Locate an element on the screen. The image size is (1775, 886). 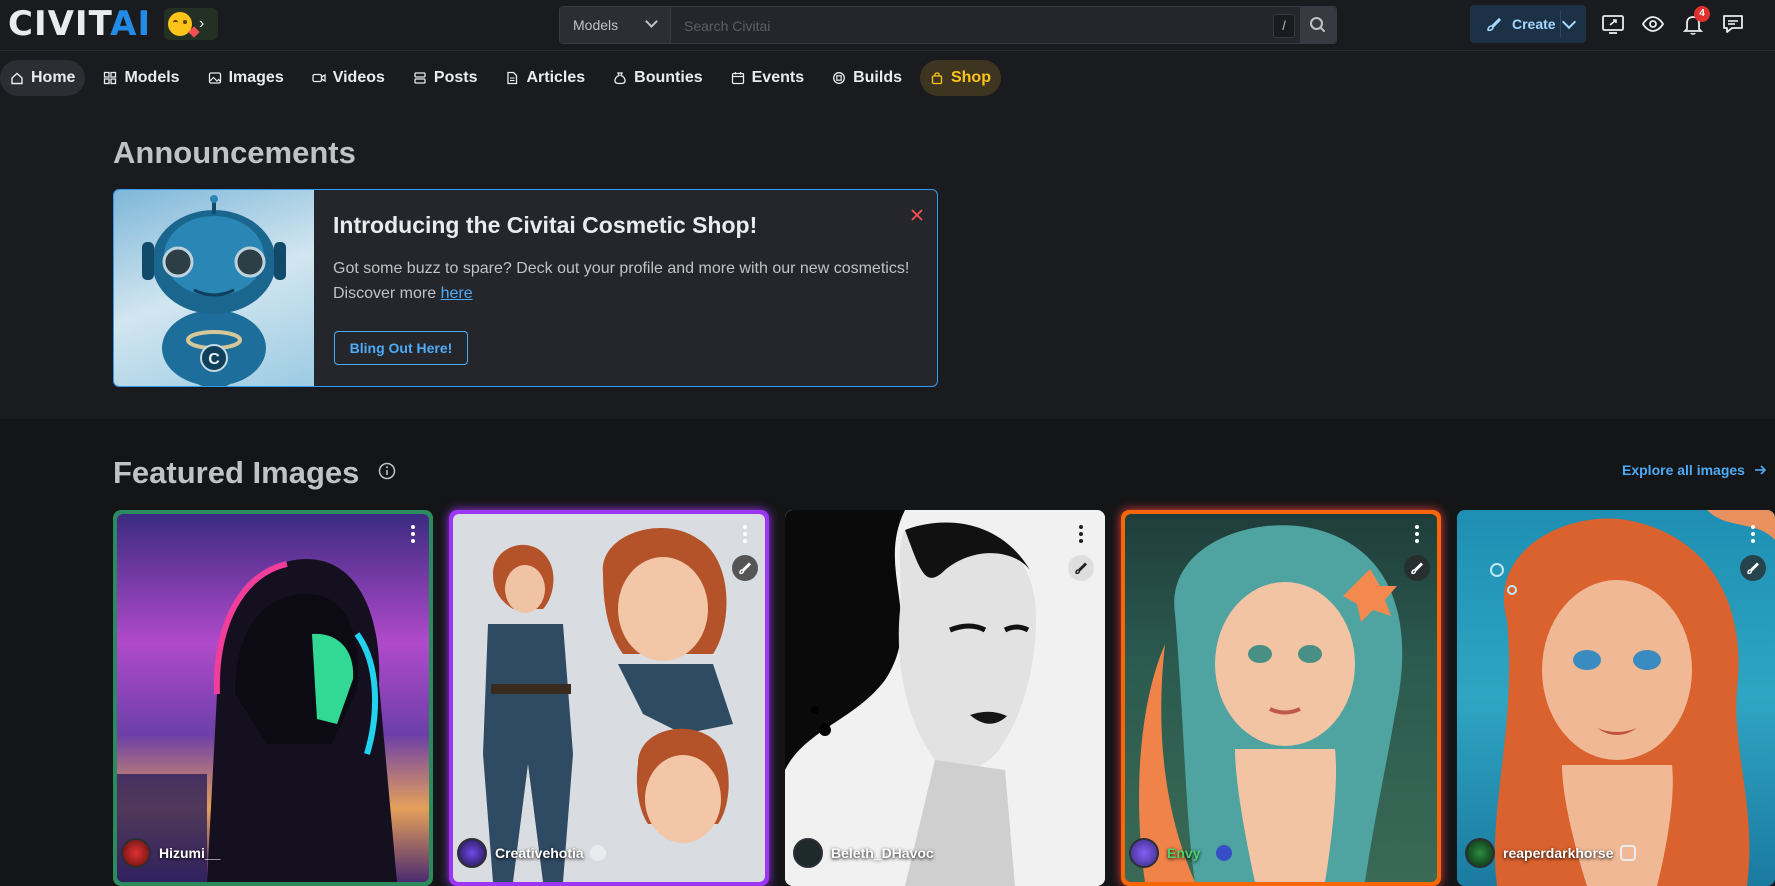
search-shortcut-hint: / is located at coordinates (1284, 26).